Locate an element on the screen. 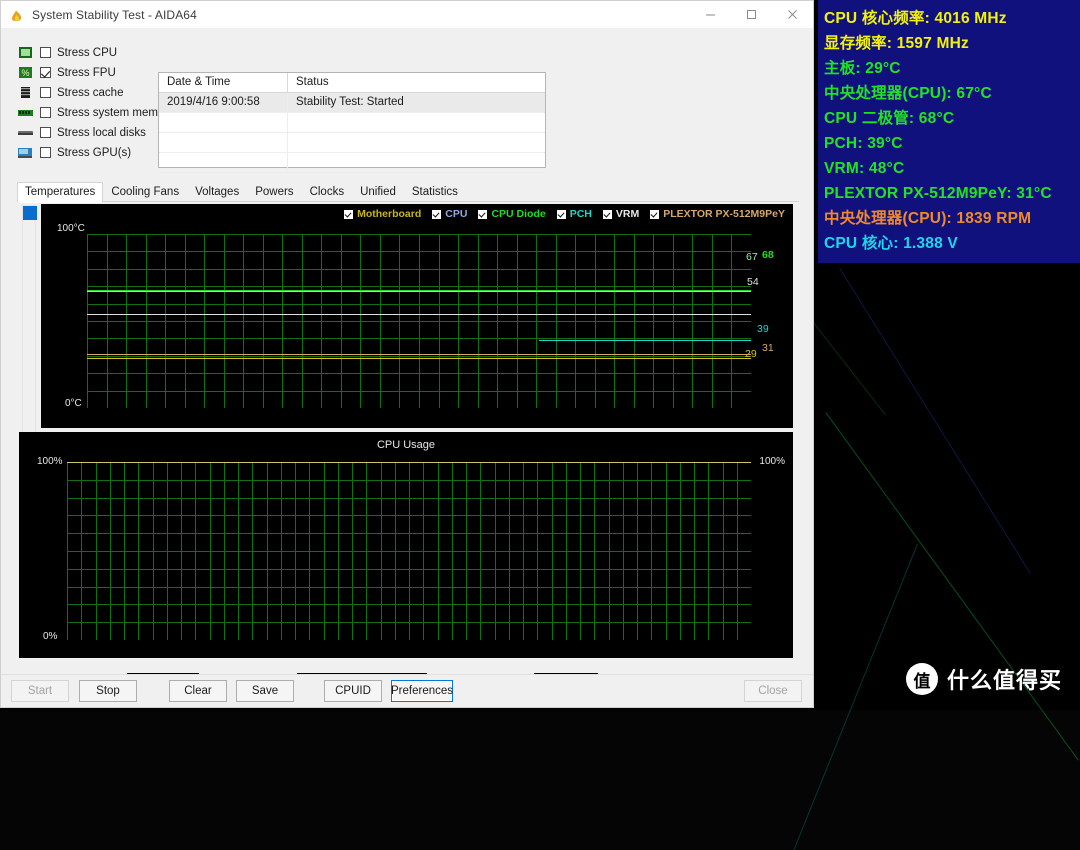  temp-axis-top-label: 100°C is located at coordinates (71, 228).